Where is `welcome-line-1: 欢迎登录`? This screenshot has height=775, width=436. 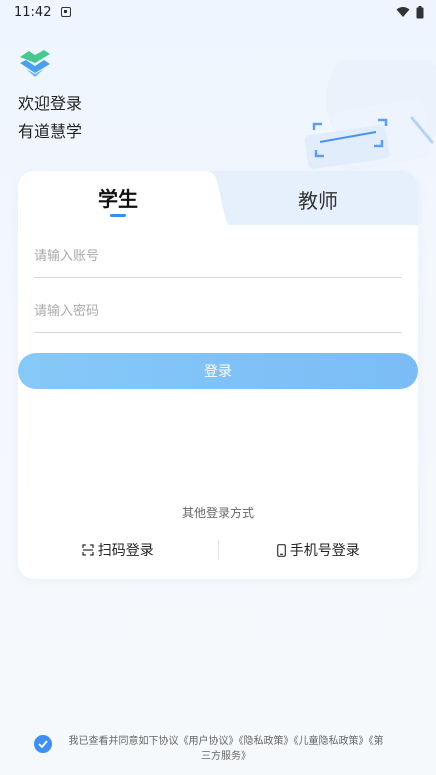
welcome-line-1: 欢迎登录 is located at coordinates (50, 103).